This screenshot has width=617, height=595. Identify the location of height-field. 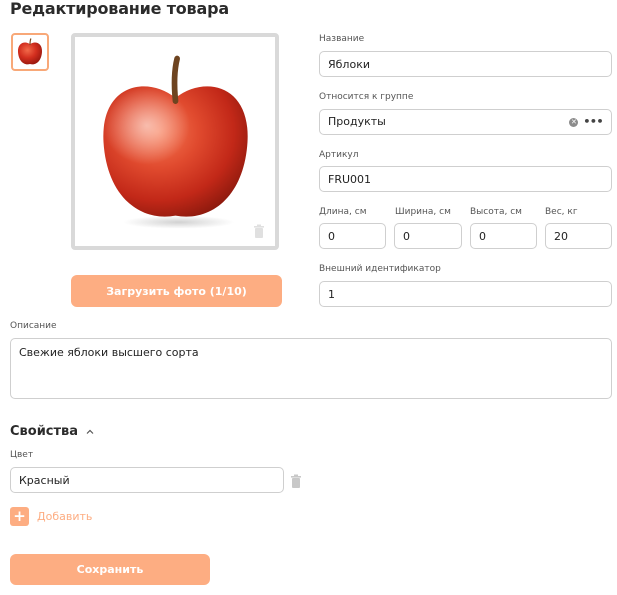
(503, 236).